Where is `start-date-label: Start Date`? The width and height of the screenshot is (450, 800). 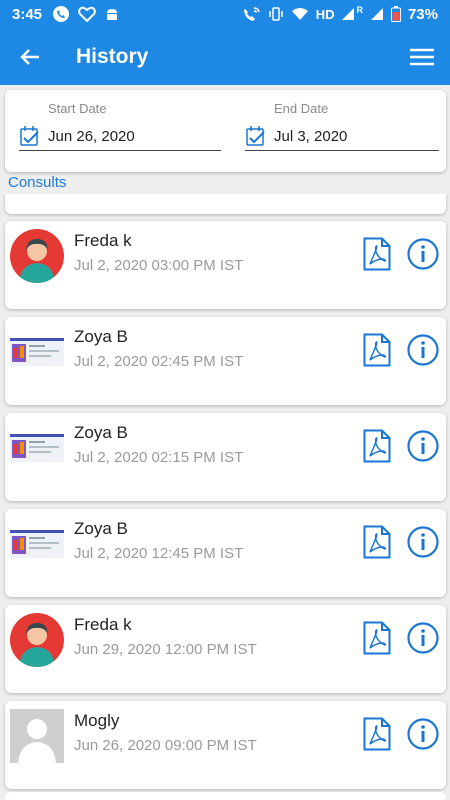 start-date-label: Start Date is located at coordinates (77, 108).